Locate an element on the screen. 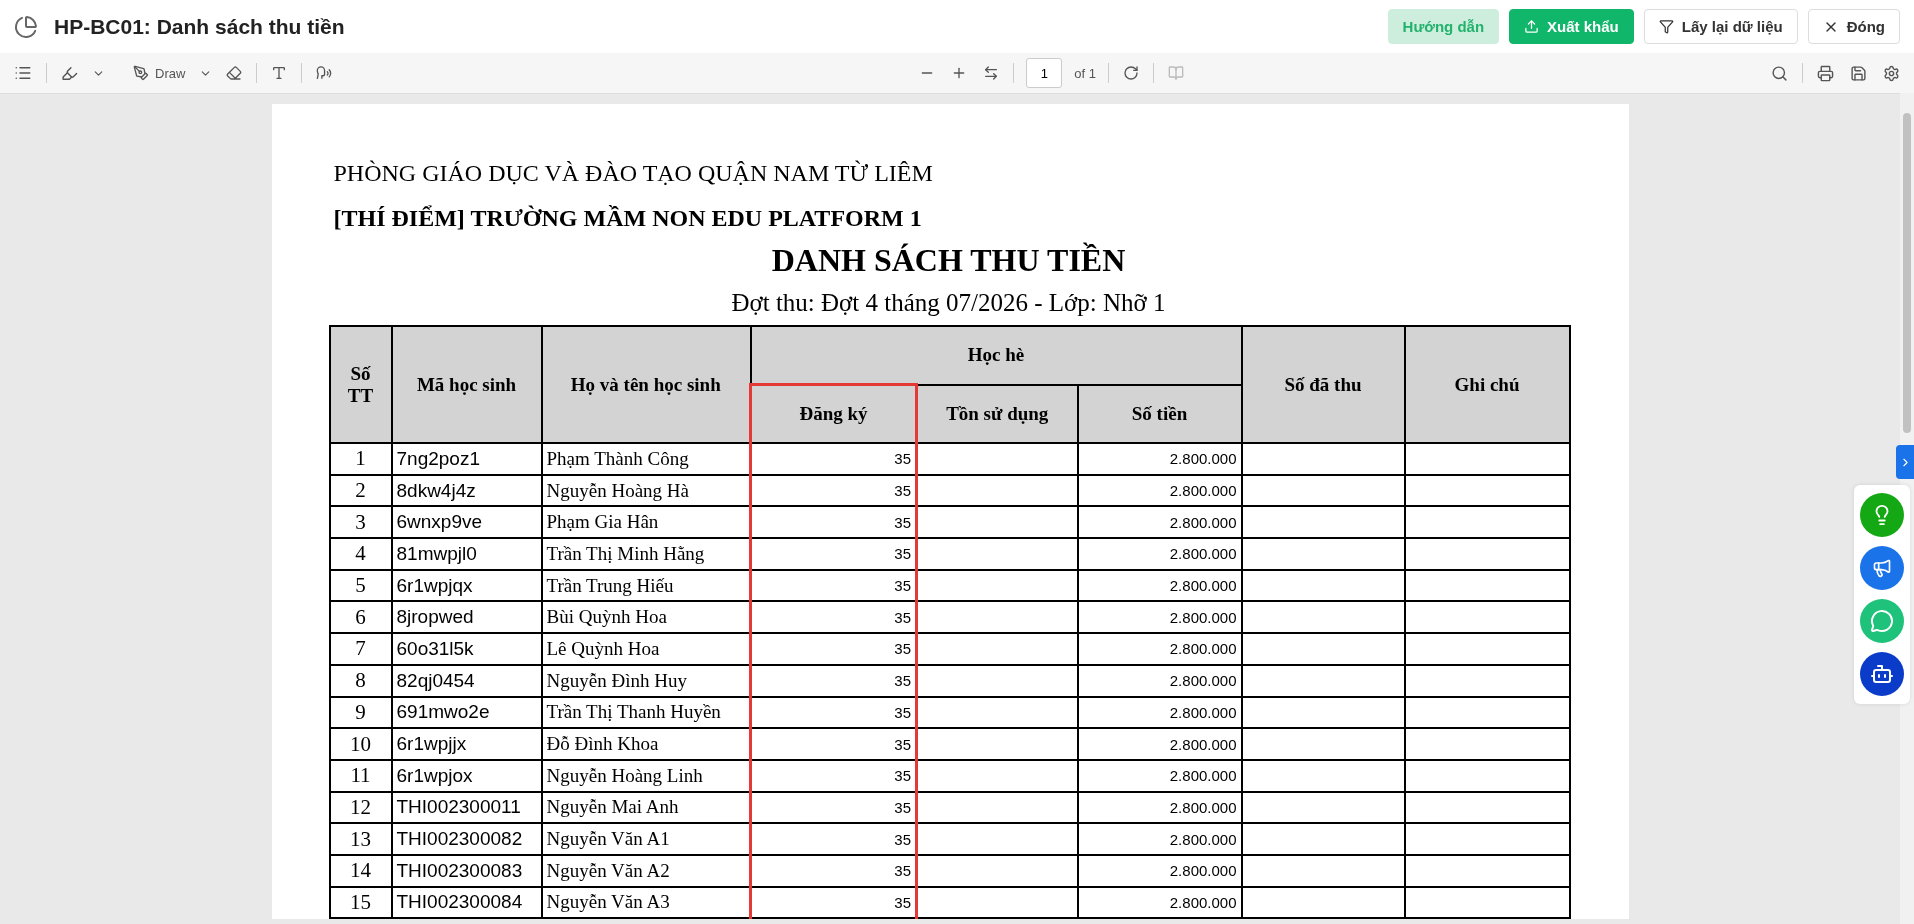 The height and width of the screenshot is (924, 1914). column-header: Số TT is located at coordinates (360, 384).